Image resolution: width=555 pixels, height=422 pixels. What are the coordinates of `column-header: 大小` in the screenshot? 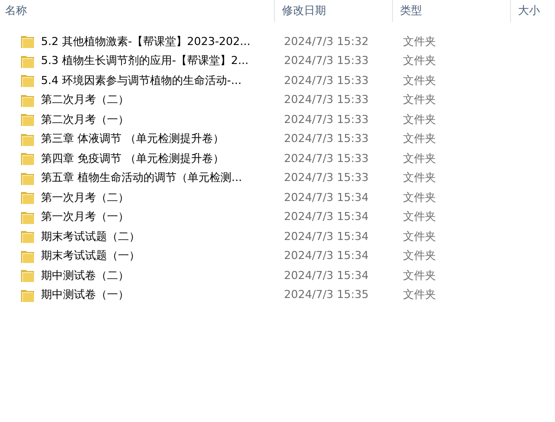 It's located at (529, 11).